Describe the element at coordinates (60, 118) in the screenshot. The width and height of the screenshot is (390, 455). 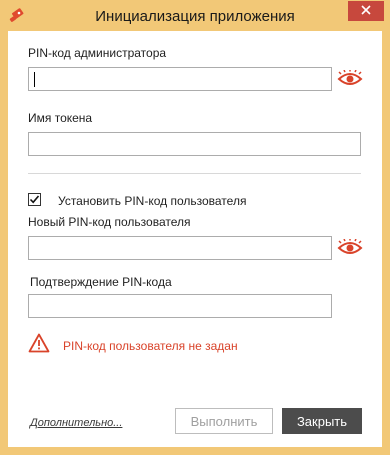
I see `token-name-label: Имя токена` at that location.